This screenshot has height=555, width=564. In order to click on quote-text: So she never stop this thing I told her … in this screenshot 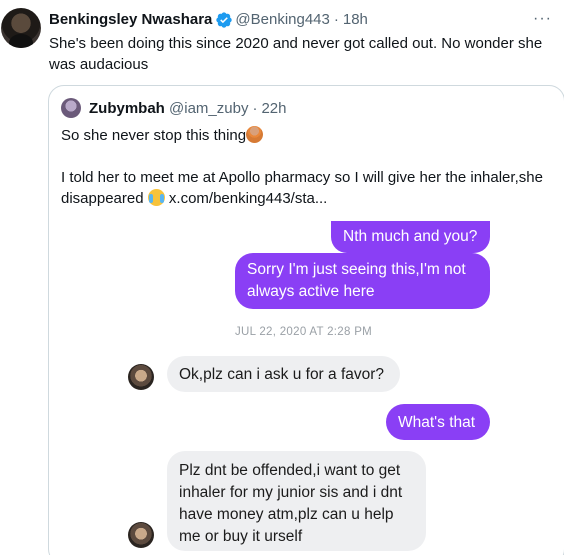, I will do `click(306, 167)`.